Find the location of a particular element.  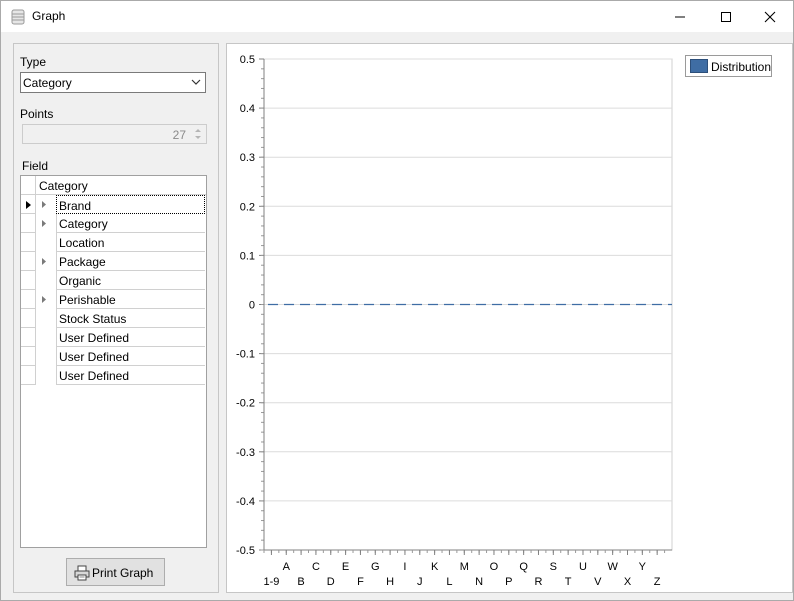

database-icon is located at coordinates (18, 17).